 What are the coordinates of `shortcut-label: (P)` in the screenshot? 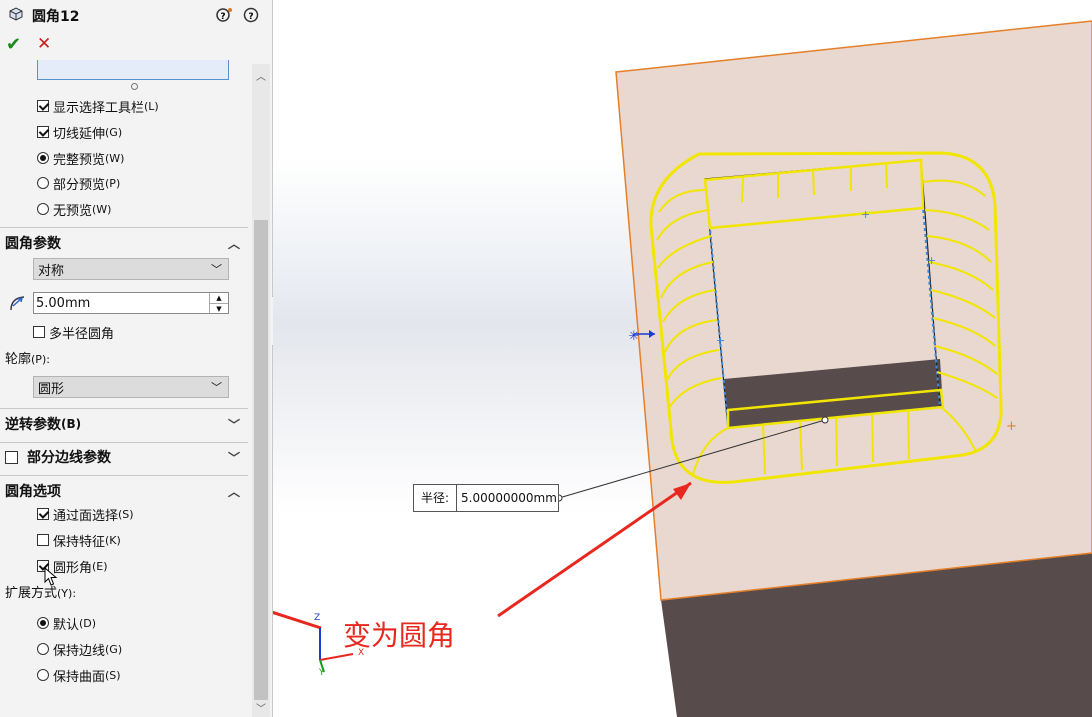 It's located at (113, 183).